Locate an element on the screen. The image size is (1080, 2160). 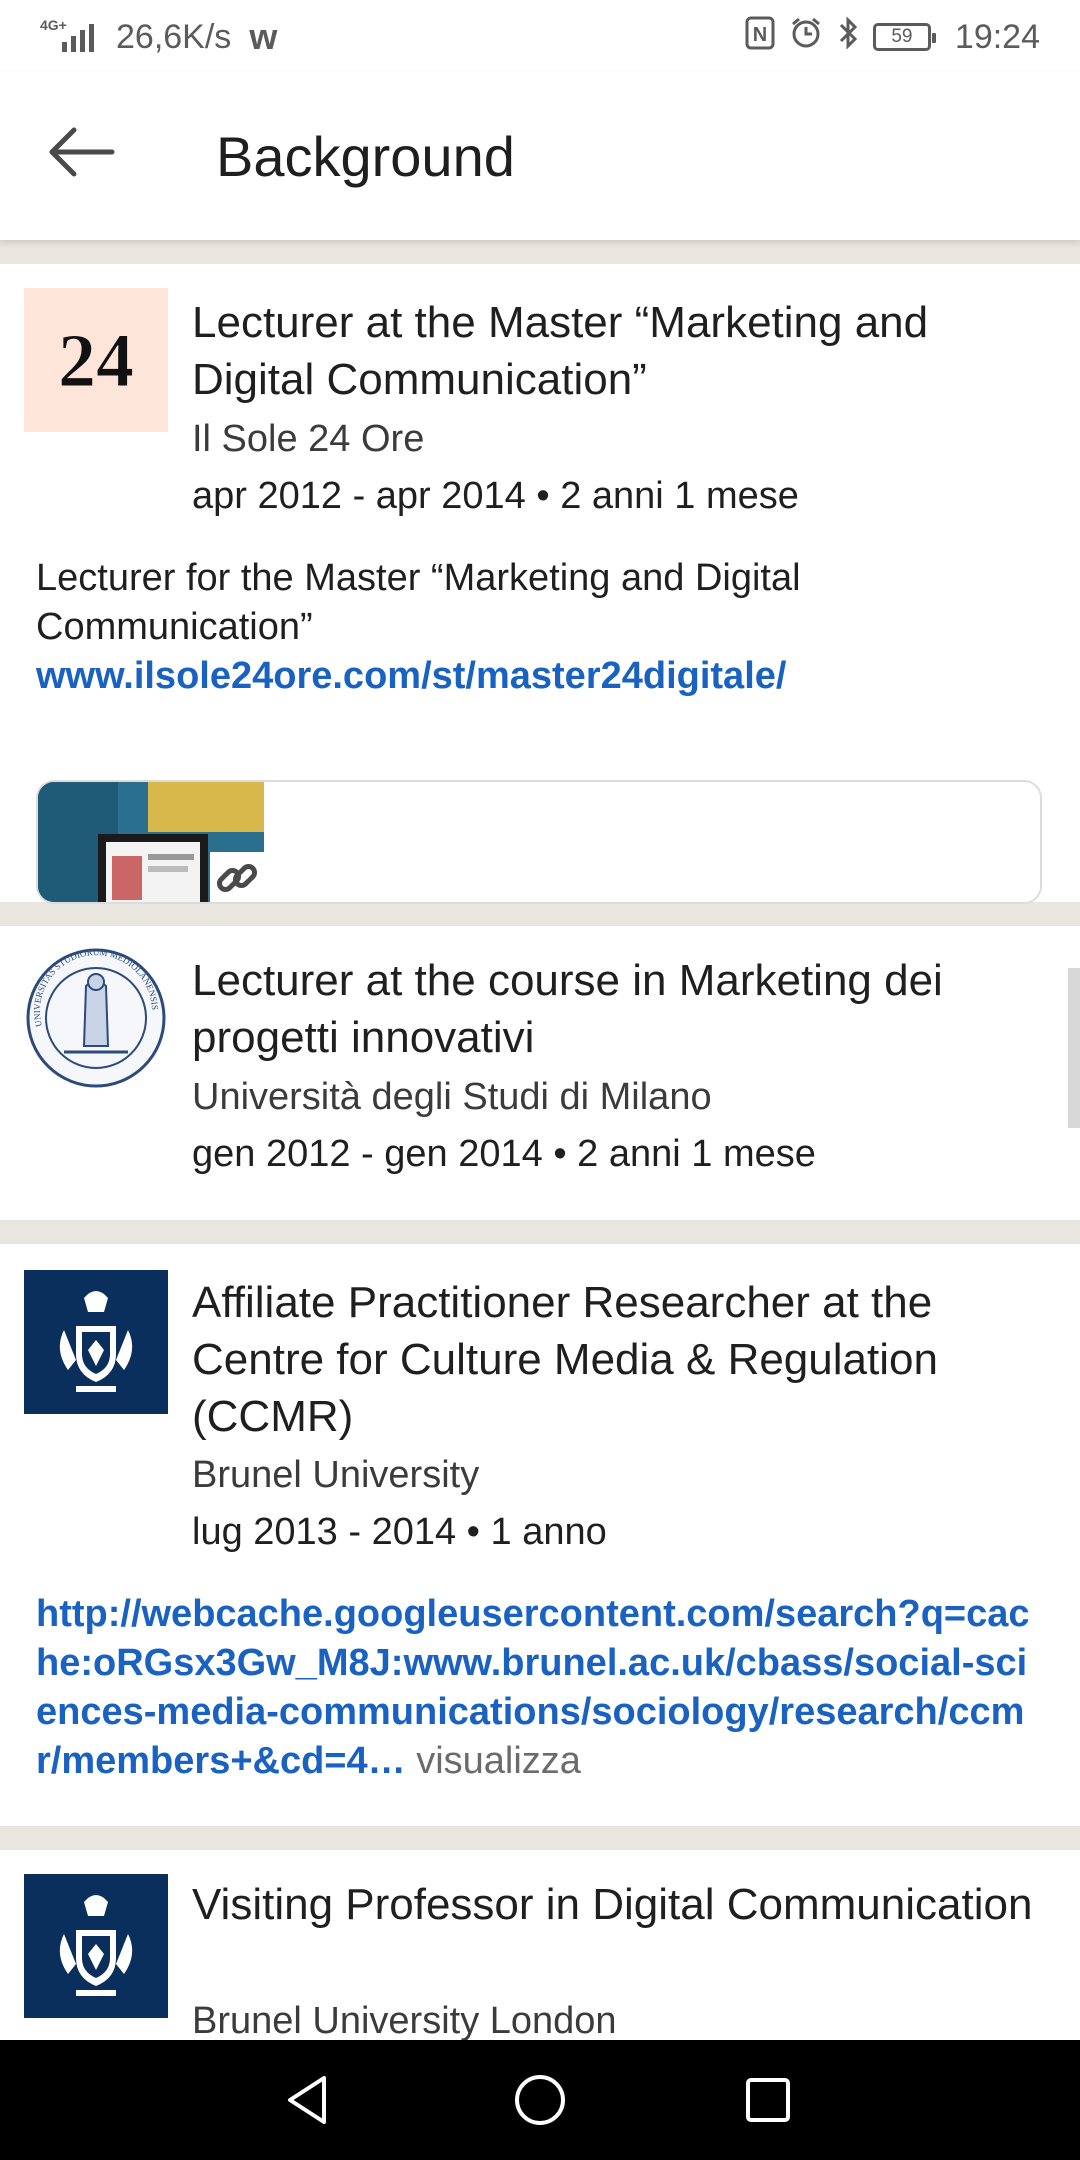
back-button is located at coordinates (82, 152).